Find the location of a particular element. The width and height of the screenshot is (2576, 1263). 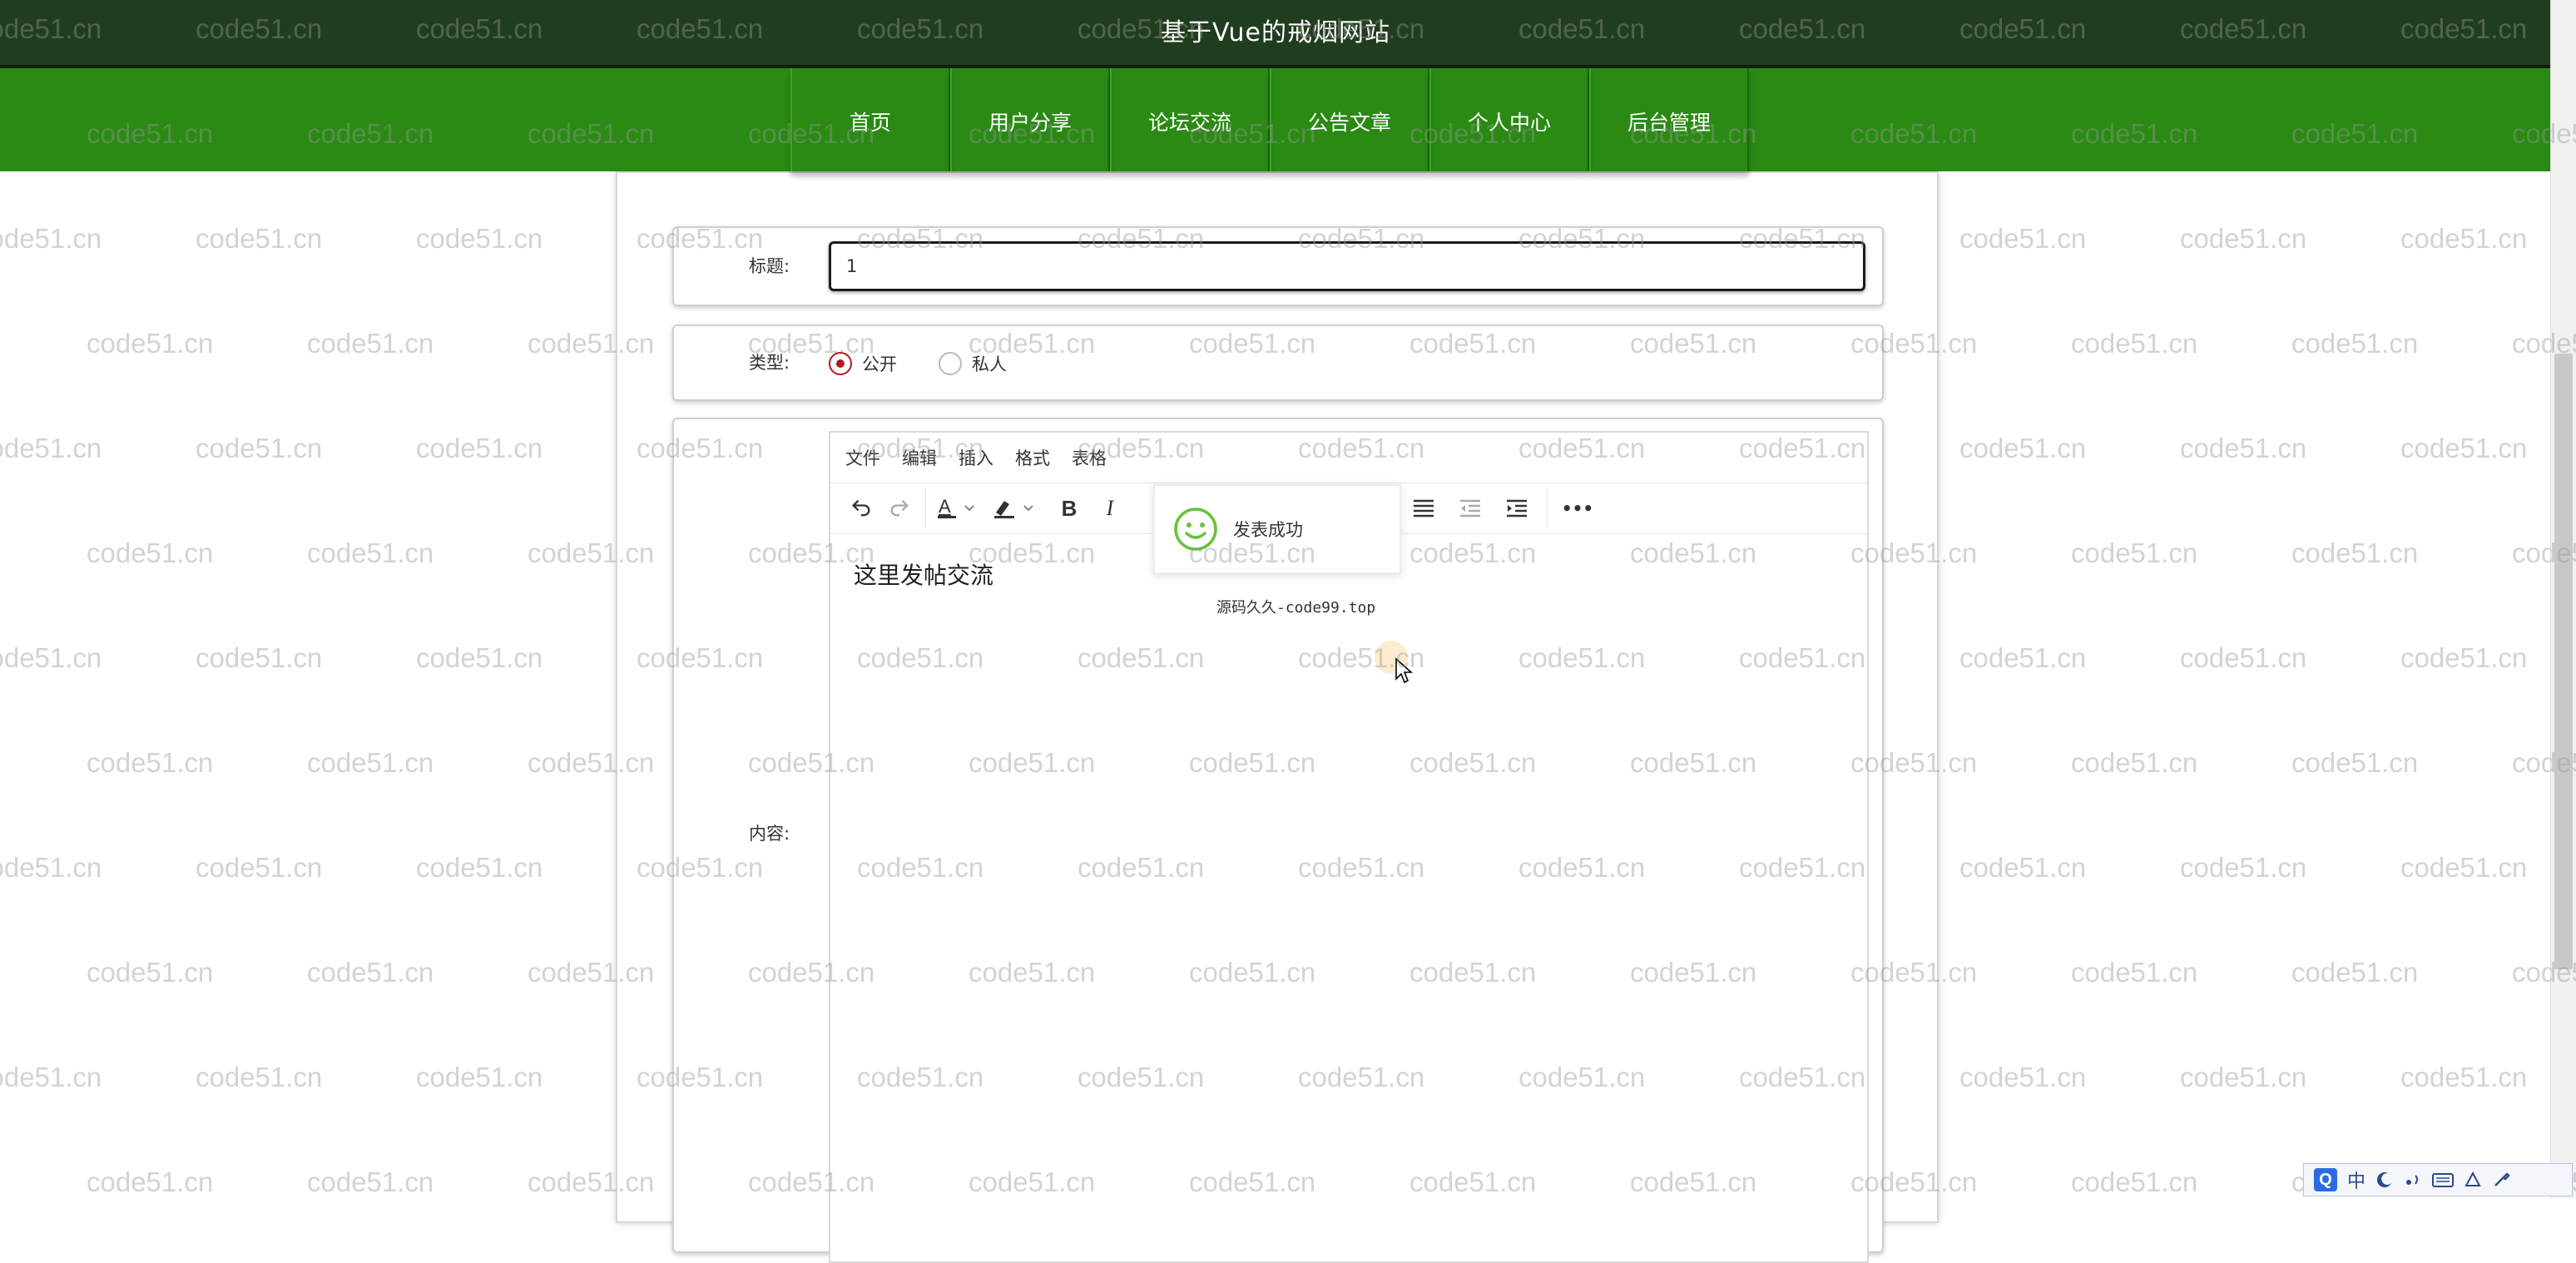

radio-private: 私人 is located at coordinates (973, 363).